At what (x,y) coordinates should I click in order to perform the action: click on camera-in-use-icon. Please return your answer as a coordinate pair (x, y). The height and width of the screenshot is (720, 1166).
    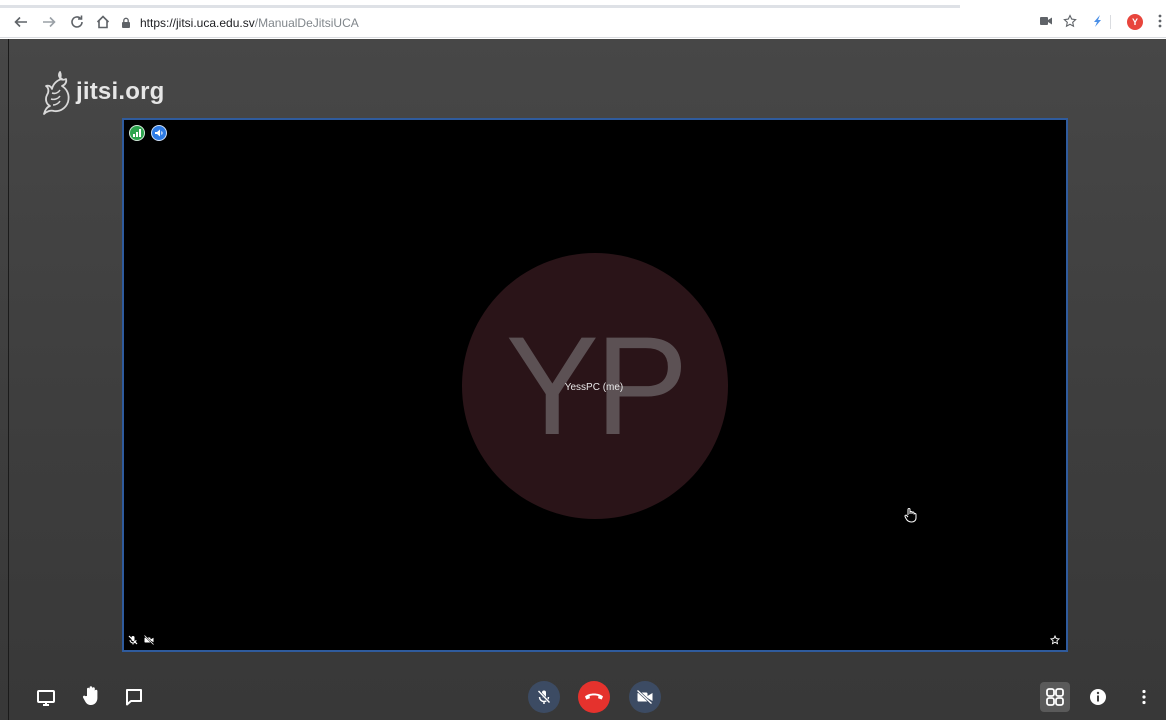
    Looking at the image, I should click on (1046, 21).